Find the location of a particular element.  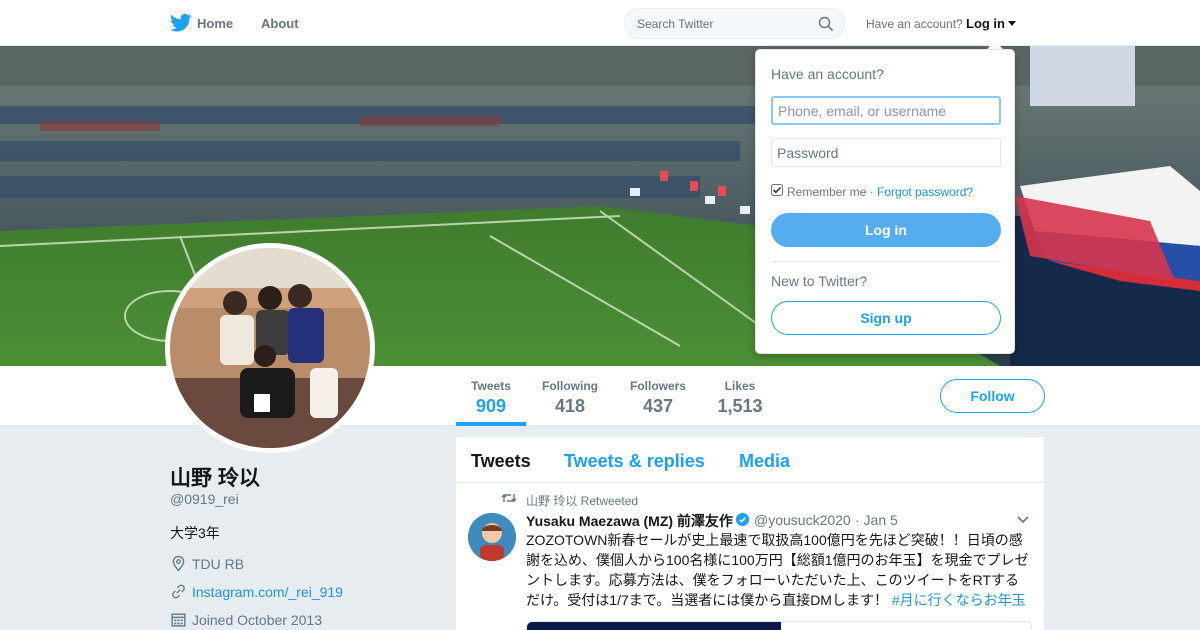

remember-row: Remember me · Forgot password? is located at coordinates (880, 192).